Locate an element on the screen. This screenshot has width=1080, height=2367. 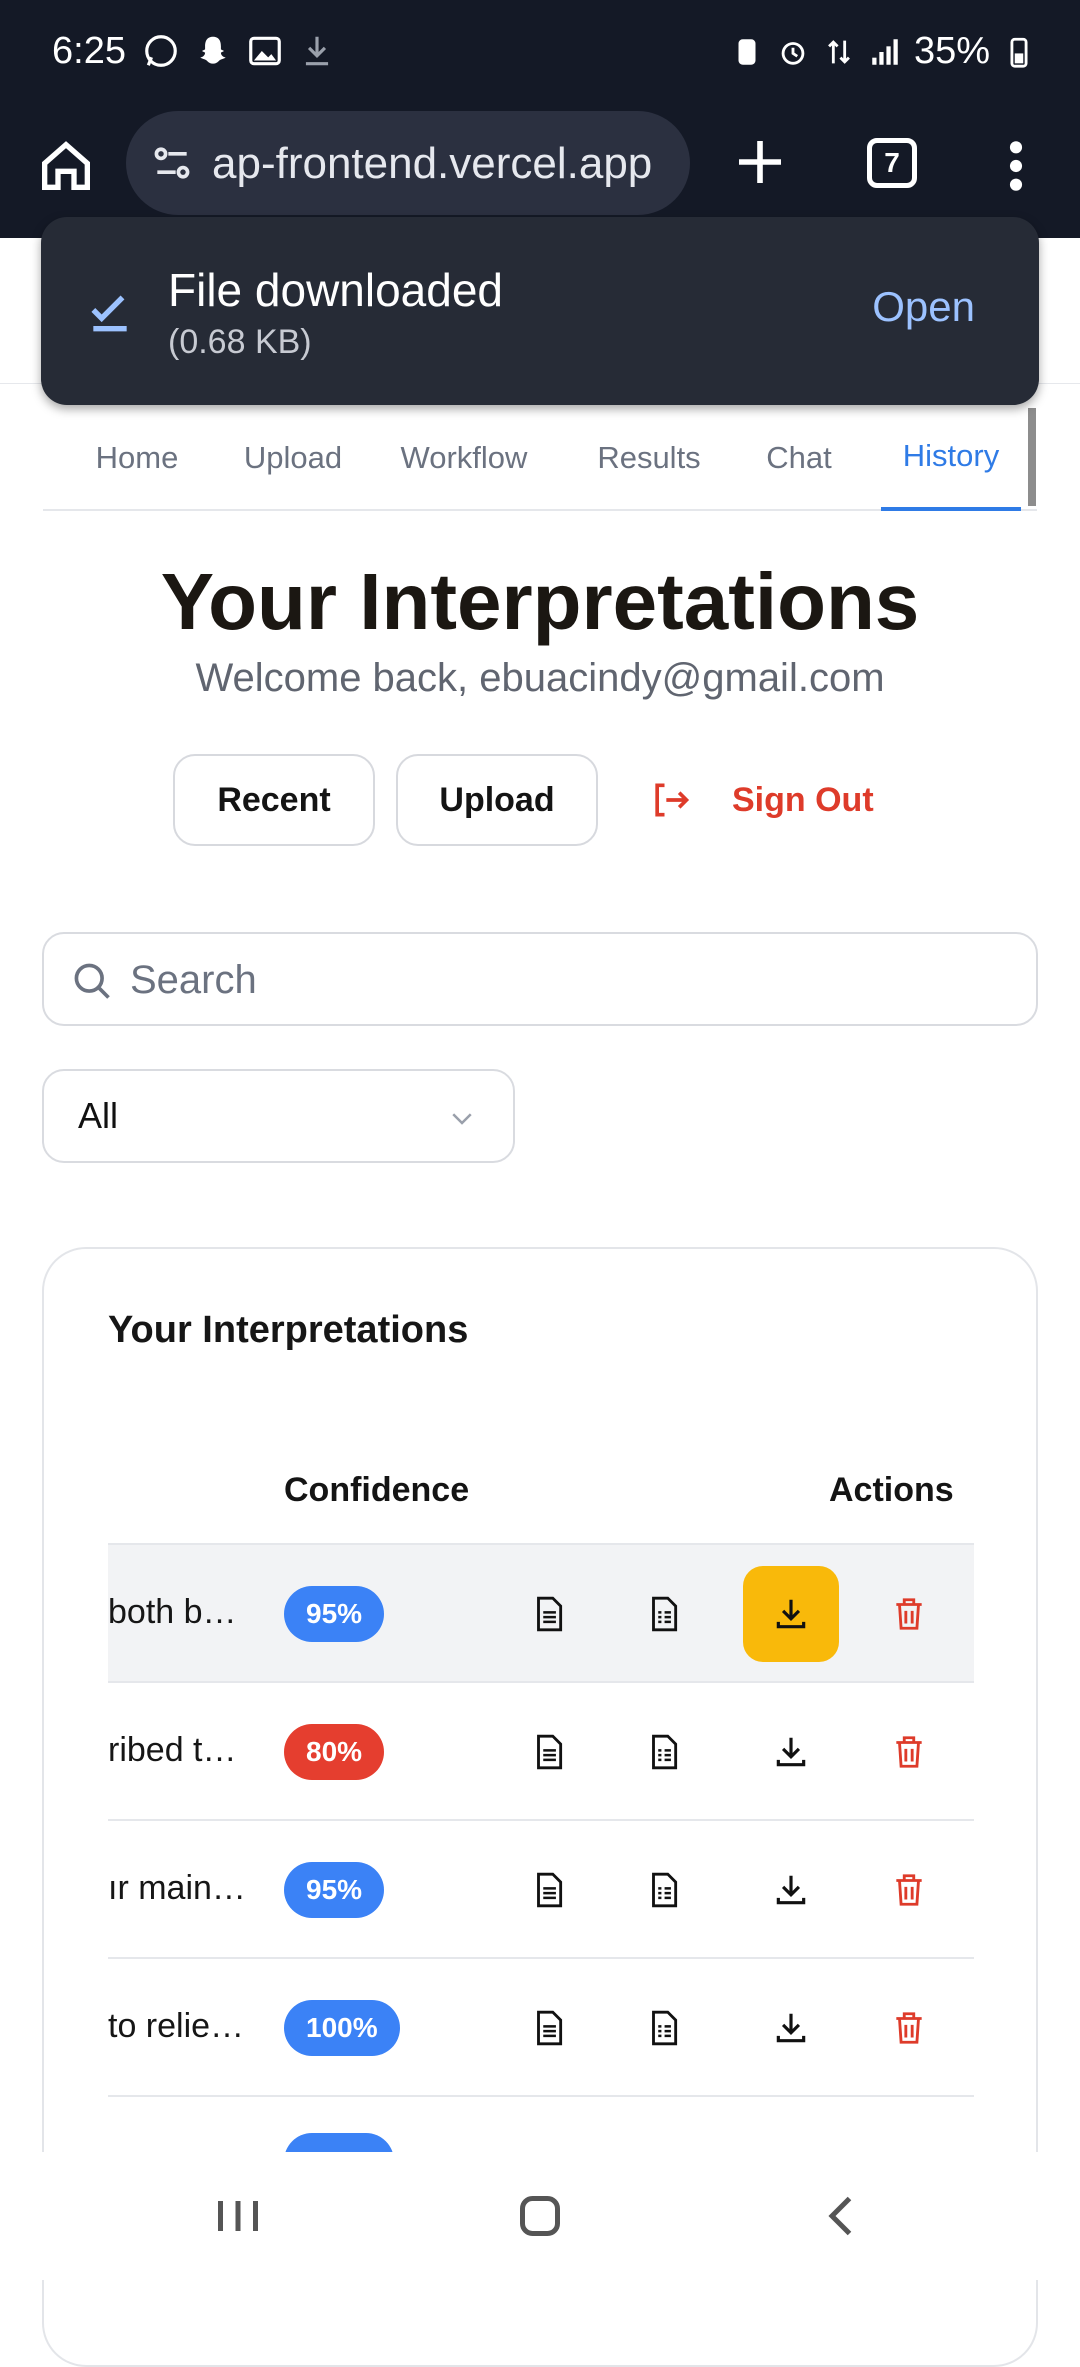
tab-history: History is located at coordinates (951, 458).